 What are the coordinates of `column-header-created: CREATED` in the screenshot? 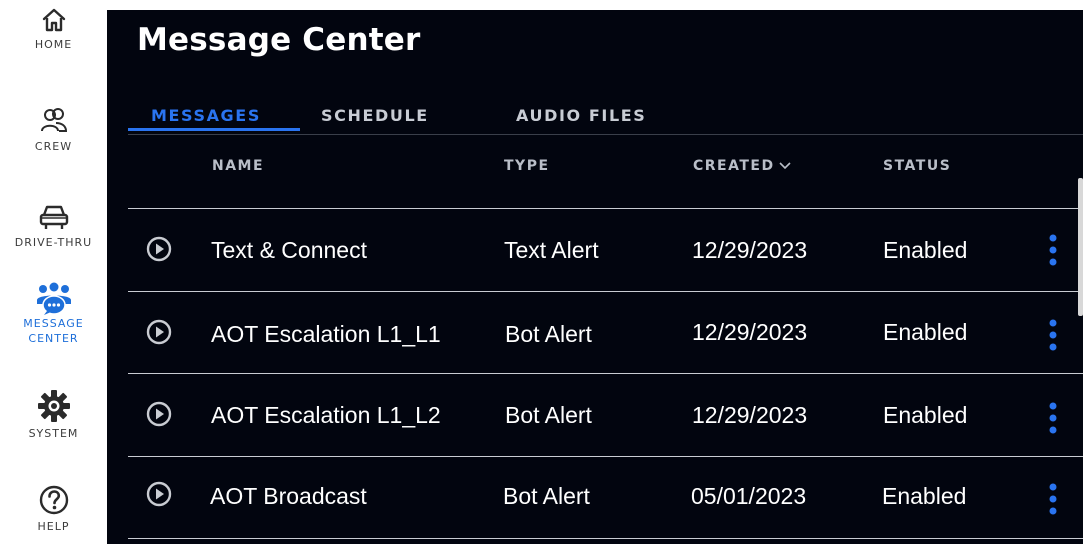 It's located at (742, 166).